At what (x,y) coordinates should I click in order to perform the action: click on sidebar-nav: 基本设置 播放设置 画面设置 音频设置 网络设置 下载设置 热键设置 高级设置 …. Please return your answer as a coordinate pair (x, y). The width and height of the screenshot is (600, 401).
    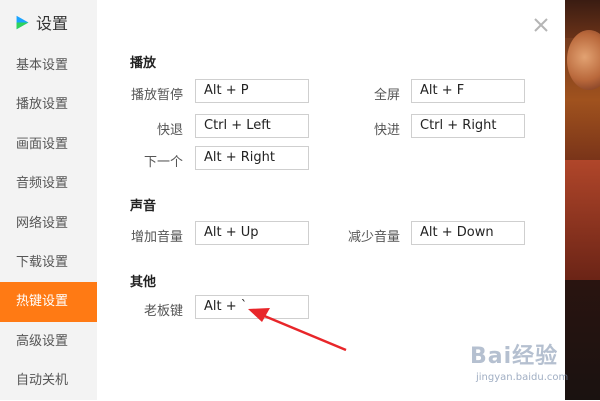
    Looking at the image, I should click on (48, 223).